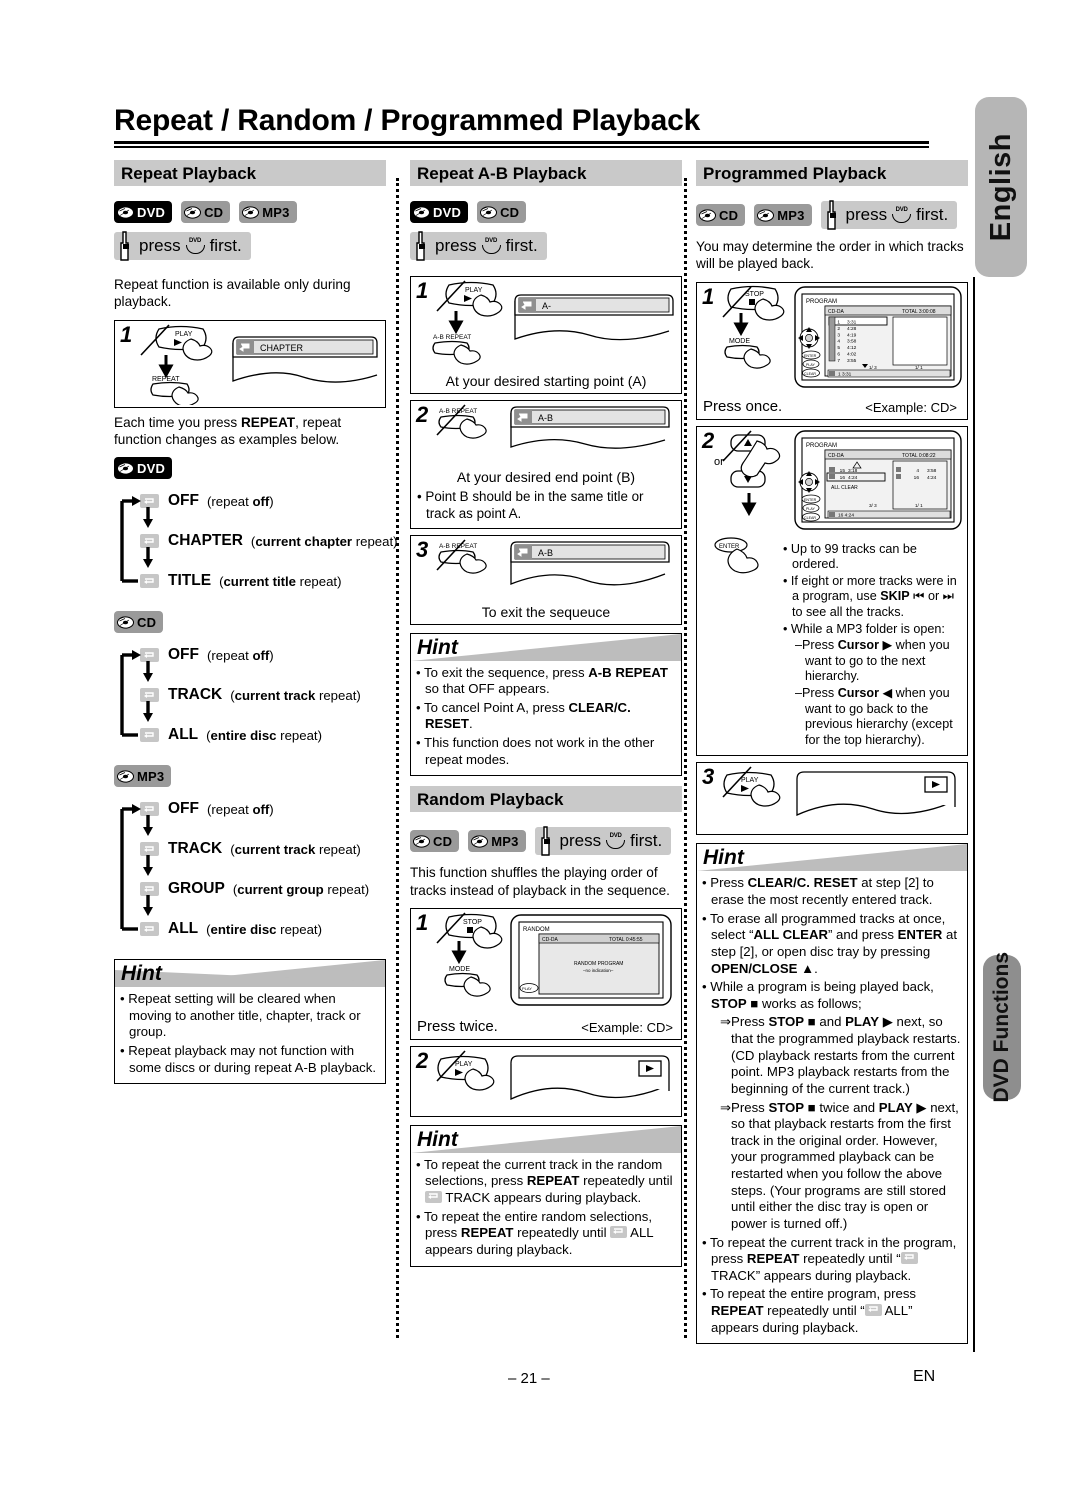  What do you see at coordinates (545, 418) in the screenshot?
I see `svg-text: A-B` at bounding box center [545, 418].